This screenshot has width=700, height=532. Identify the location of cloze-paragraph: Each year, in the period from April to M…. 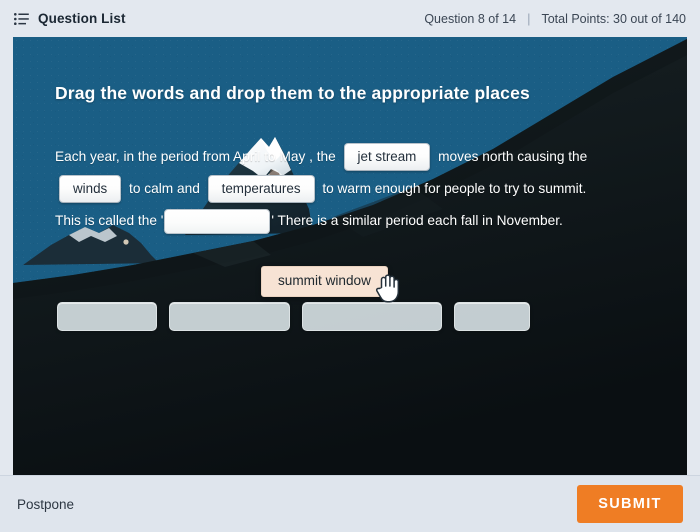
(324, 189).